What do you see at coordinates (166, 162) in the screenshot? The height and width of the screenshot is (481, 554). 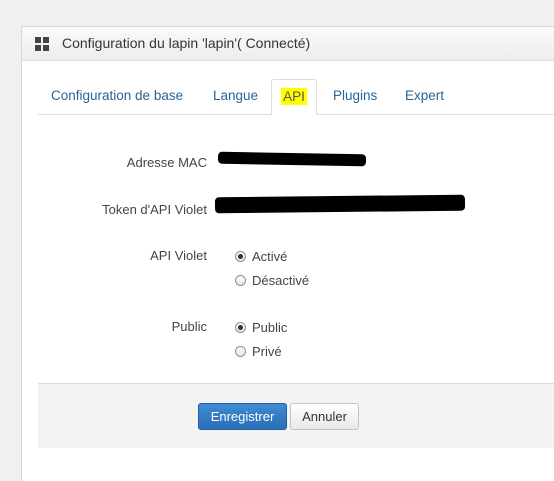 I see `mac-label: Adresse MAC` at bounding box center [166, 162].